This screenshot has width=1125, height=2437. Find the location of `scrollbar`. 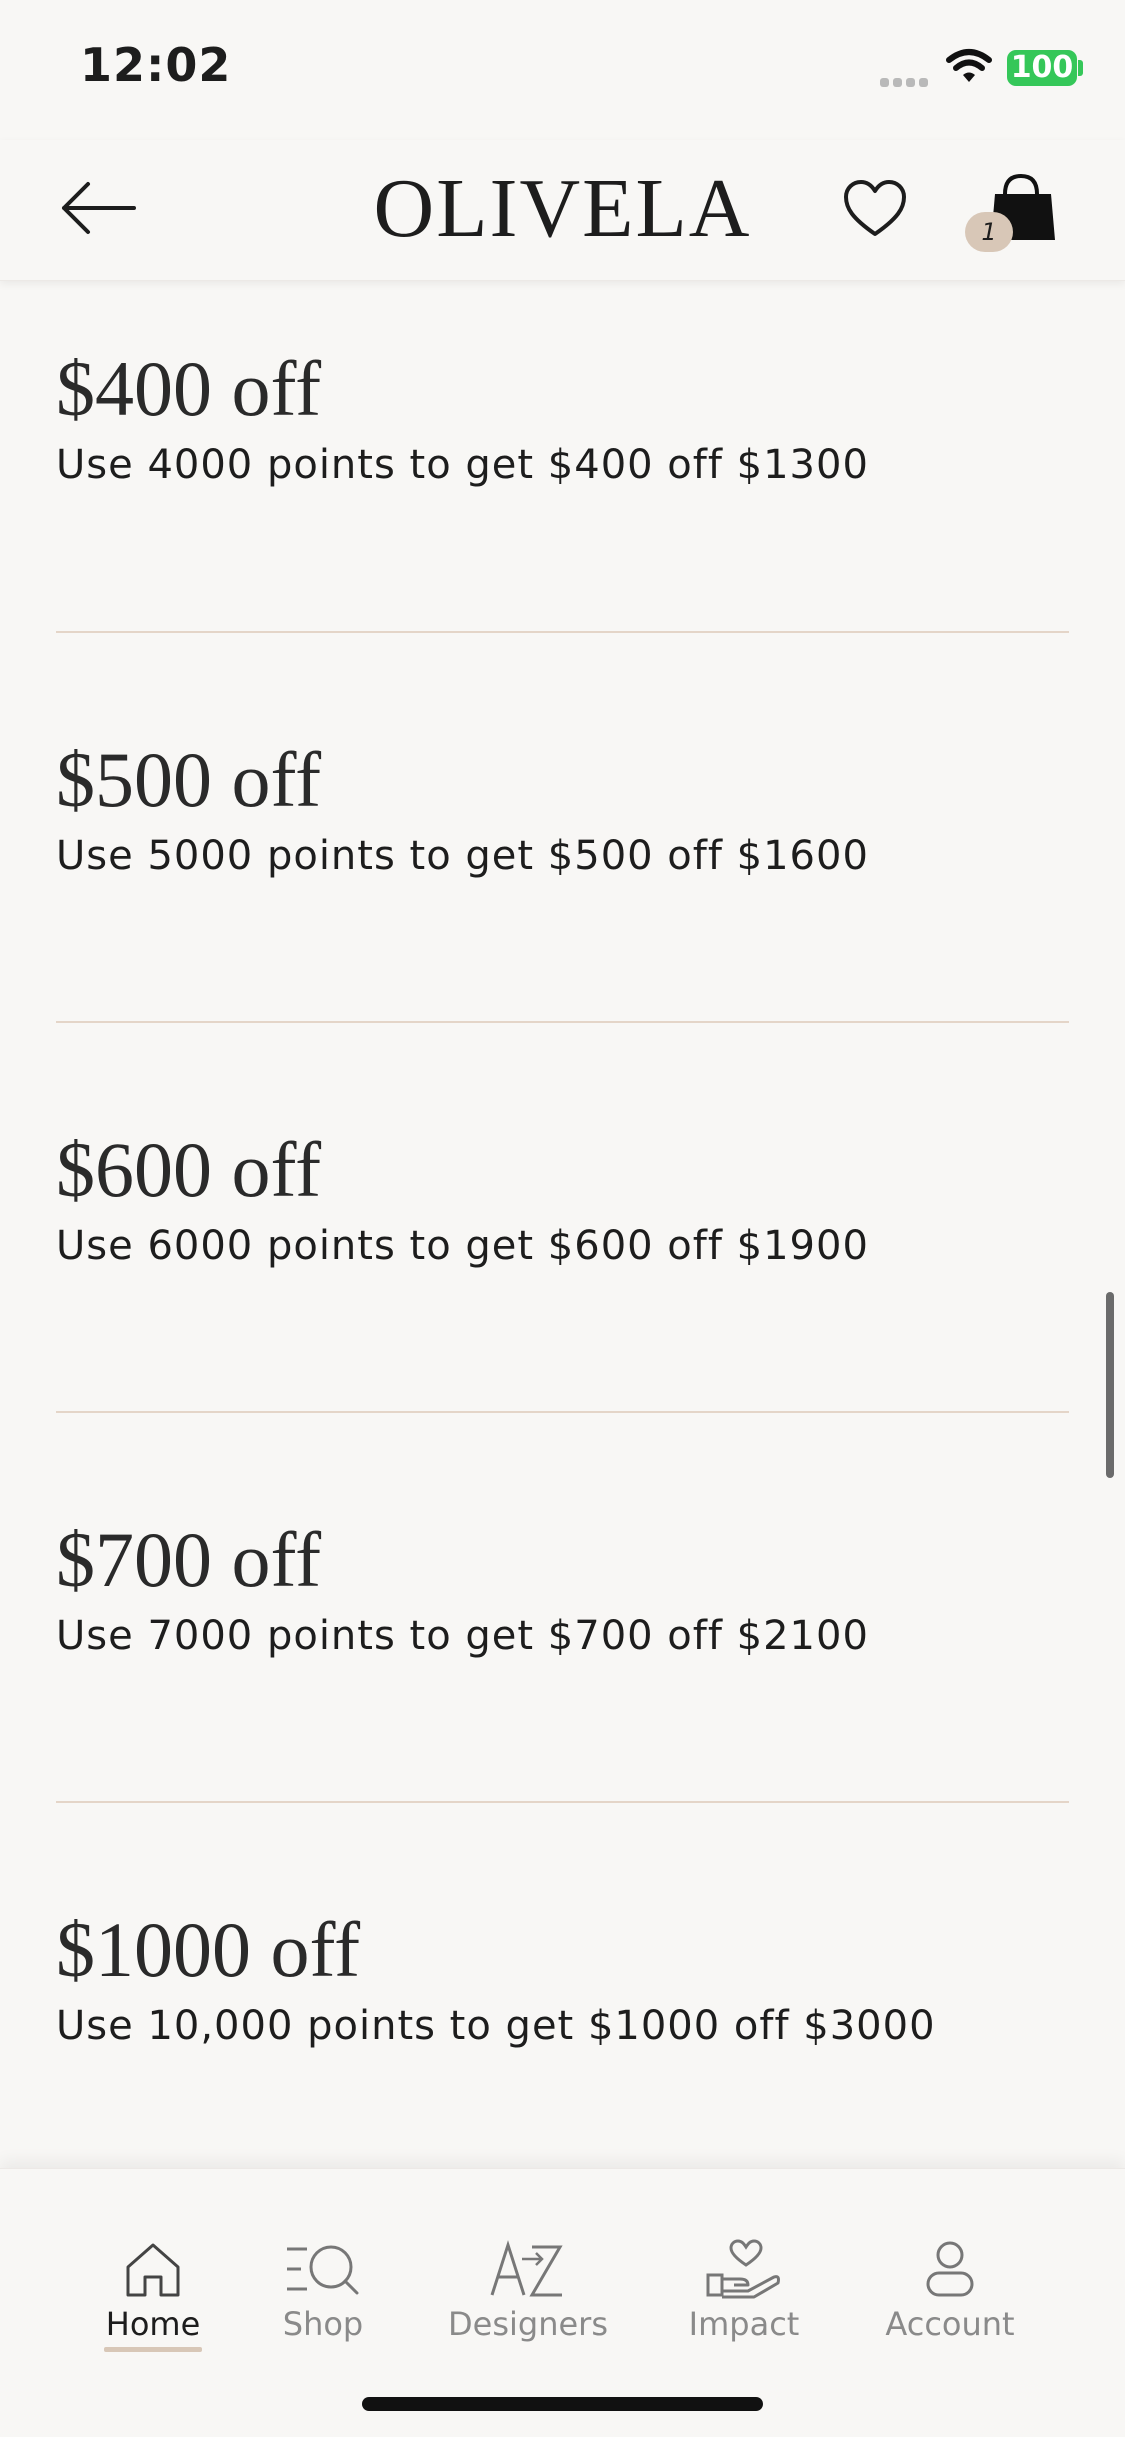

scrollbar is located at coordinates (1110, 1385).